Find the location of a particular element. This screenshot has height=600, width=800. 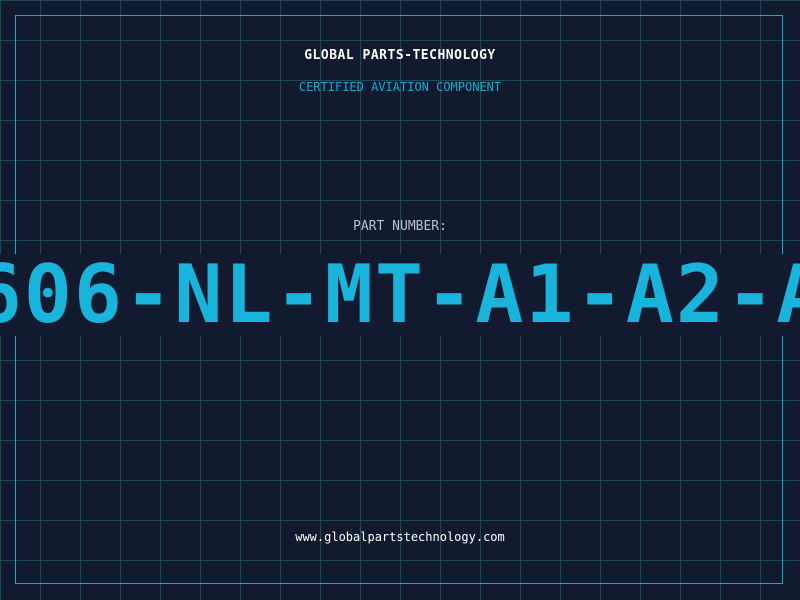

website-url: www.globalpartstechnology.com is located at coordinates (400, 537).